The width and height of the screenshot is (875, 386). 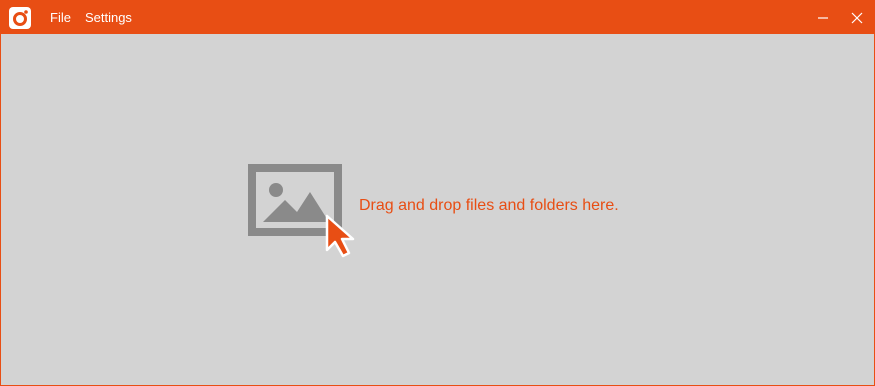 I want to click on menu-bar: File Settings, so click(x=98, y=17).